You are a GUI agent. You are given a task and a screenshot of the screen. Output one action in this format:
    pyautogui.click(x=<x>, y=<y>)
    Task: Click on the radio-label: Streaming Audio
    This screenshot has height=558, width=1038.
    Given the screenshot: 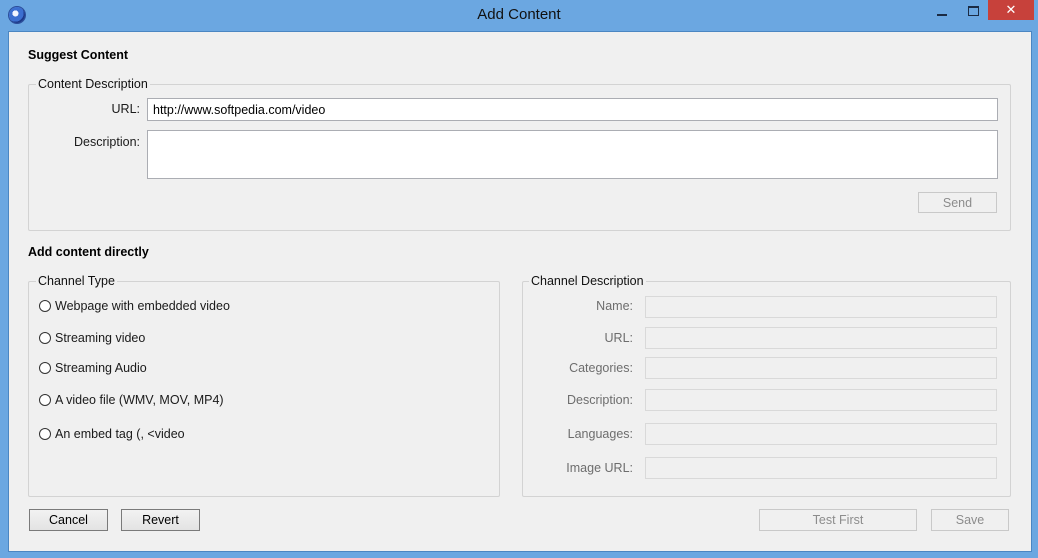 What is the action you would take?
    pyautogui.click(x=101, y=368)
    